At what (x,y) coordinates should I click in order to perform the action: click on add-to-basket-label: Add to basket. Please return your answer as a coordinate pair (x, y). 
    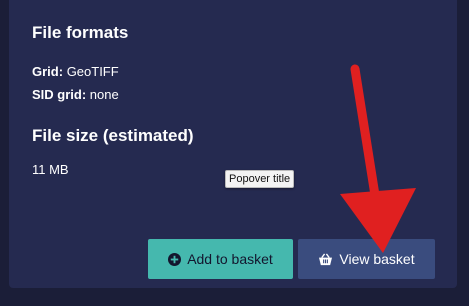
    Looking at the image, I should click on (230, 259).